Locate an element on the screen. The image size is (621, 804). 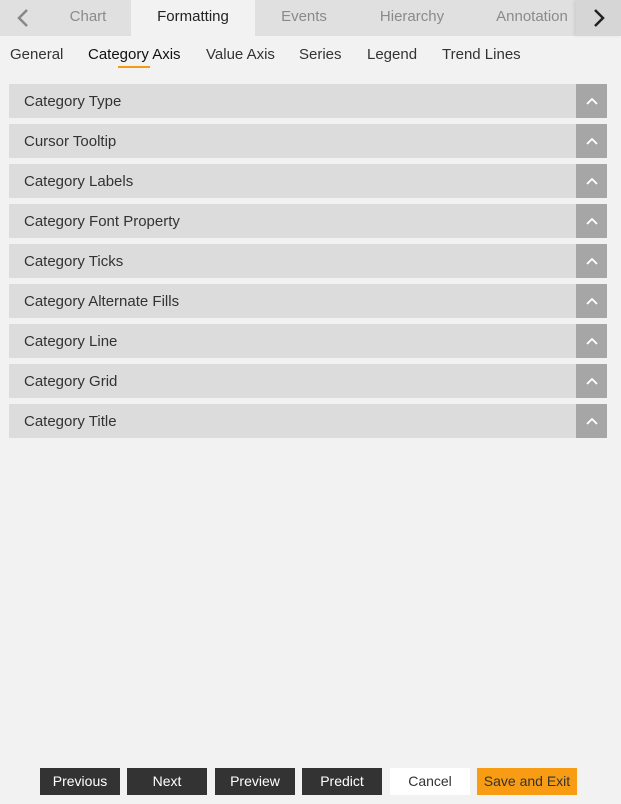
tab-chart: Chart is located at coordinates (88, 18).